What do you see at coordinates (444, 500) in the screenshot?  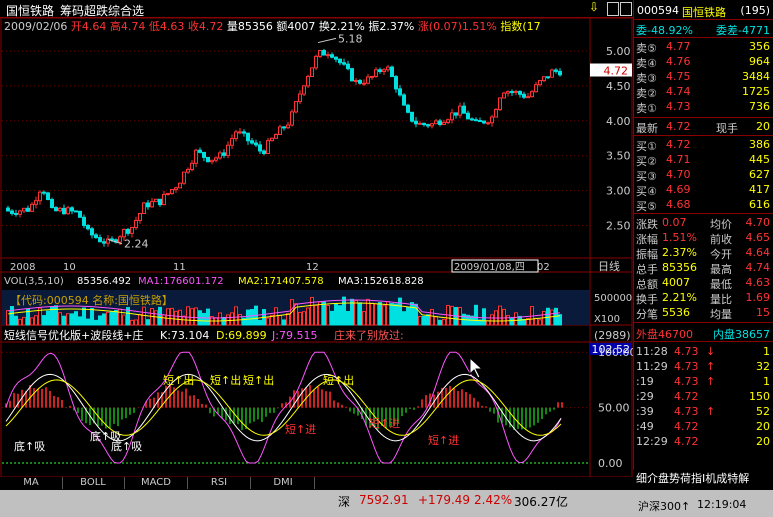 I see `index-change: +179.49` at bounding box center [444, 500].